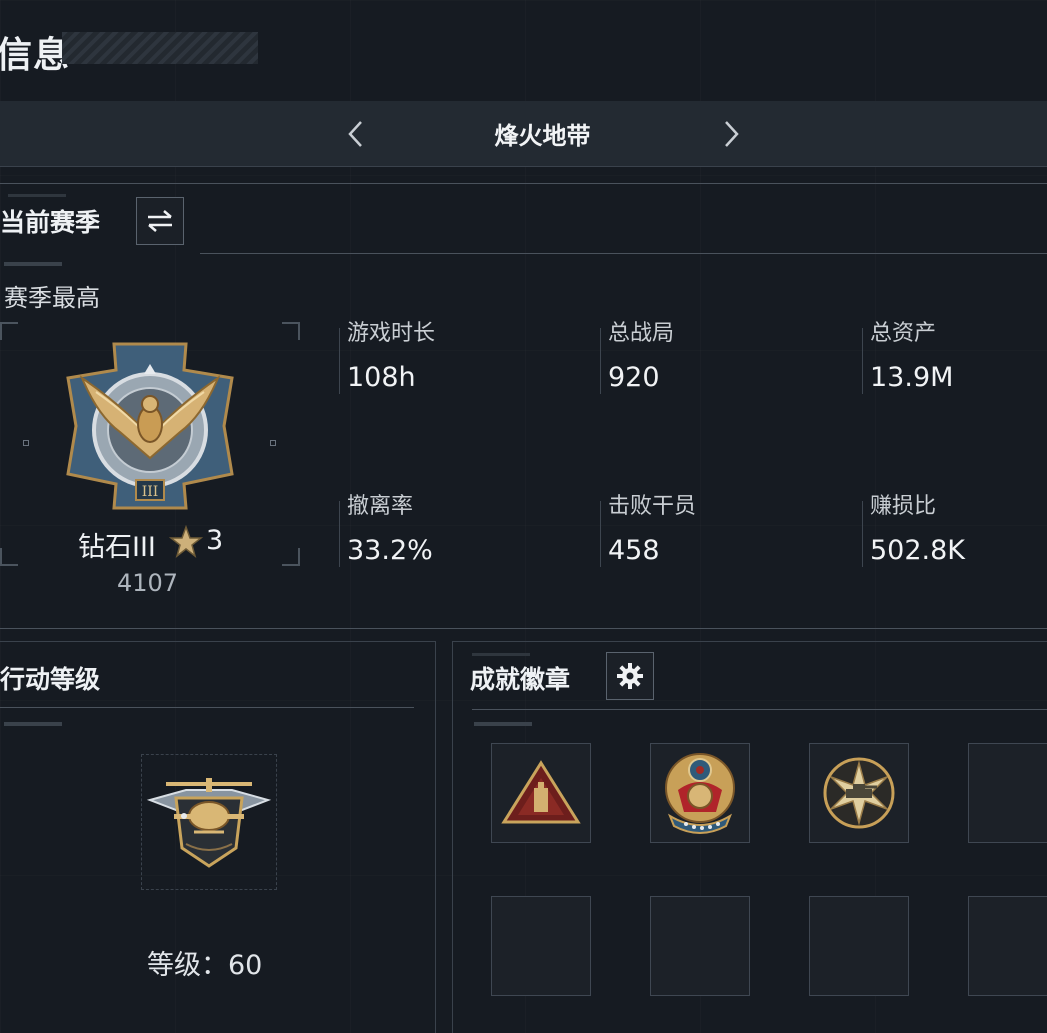  What do you see at coordinates (150, 426) in the screenshot?
I see `diamond-rank-emblem-icon: III` at bounding box center [150, 426].